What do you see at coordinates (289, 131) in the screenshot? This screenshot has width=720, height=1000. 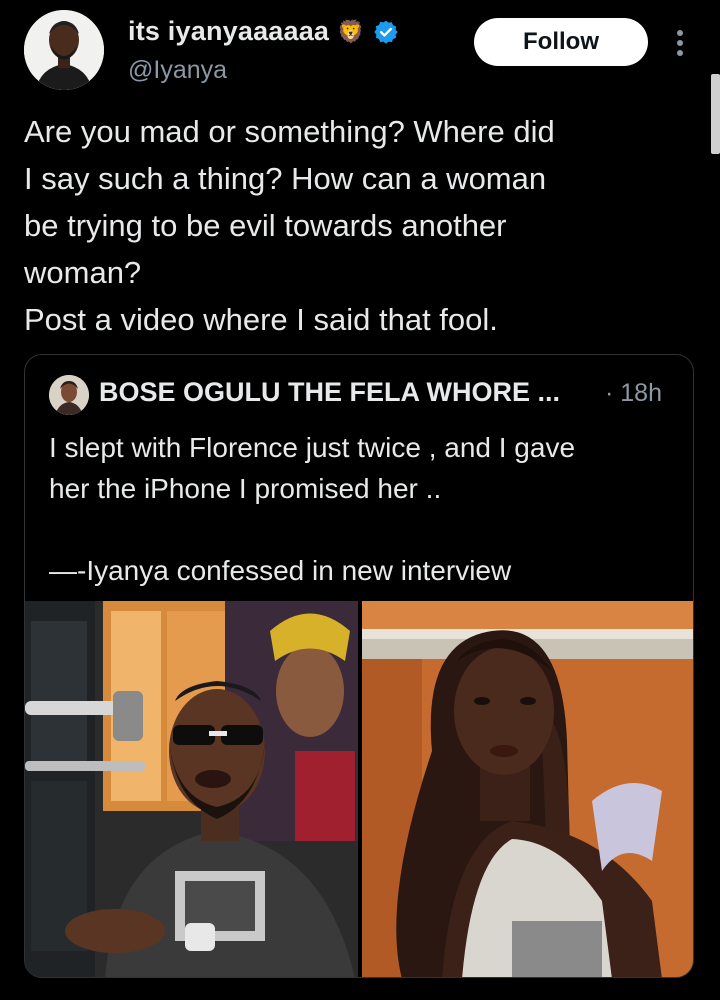 I see `tweet-line: Are you mad or something? Where did` at bounding box center [289, 131].